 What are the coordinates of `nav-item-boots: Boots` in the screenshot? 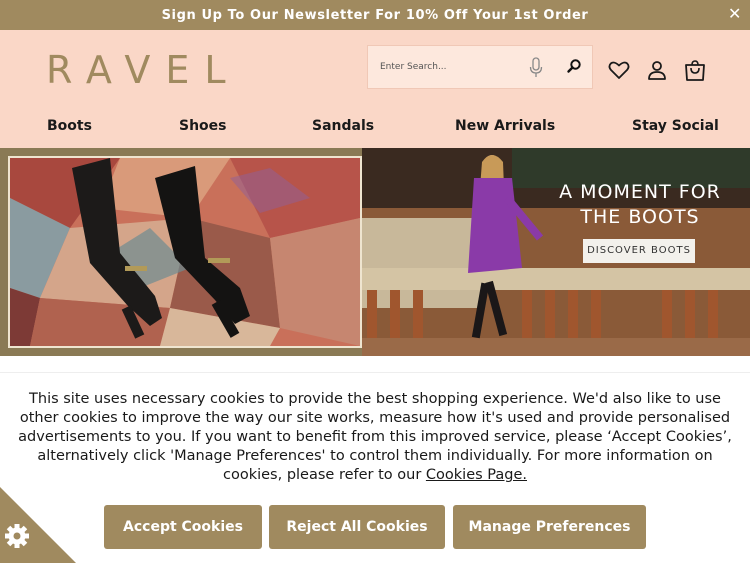 It's located at (69, 126).